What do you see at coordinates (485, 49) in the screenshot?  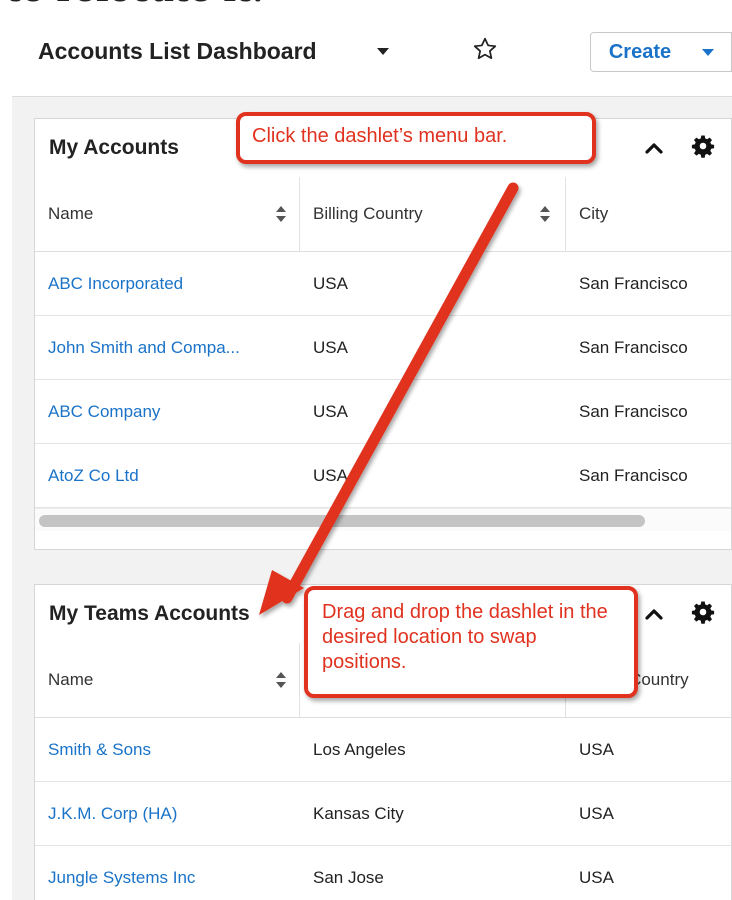 I see `star-outline-icon` at bounding box center [485, 49].